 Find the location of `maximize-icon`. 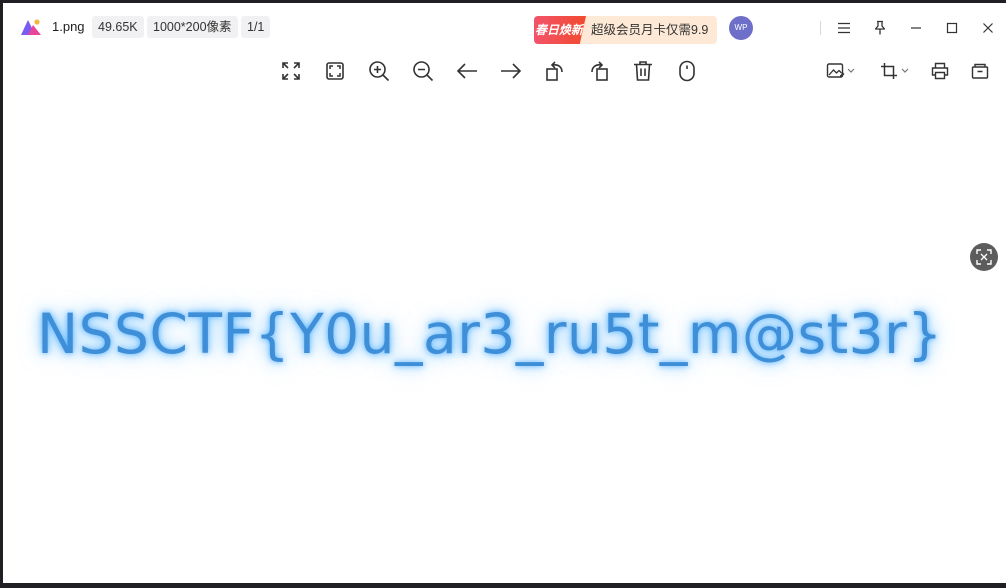

maximize-icon is located at coordinates (952, 28).